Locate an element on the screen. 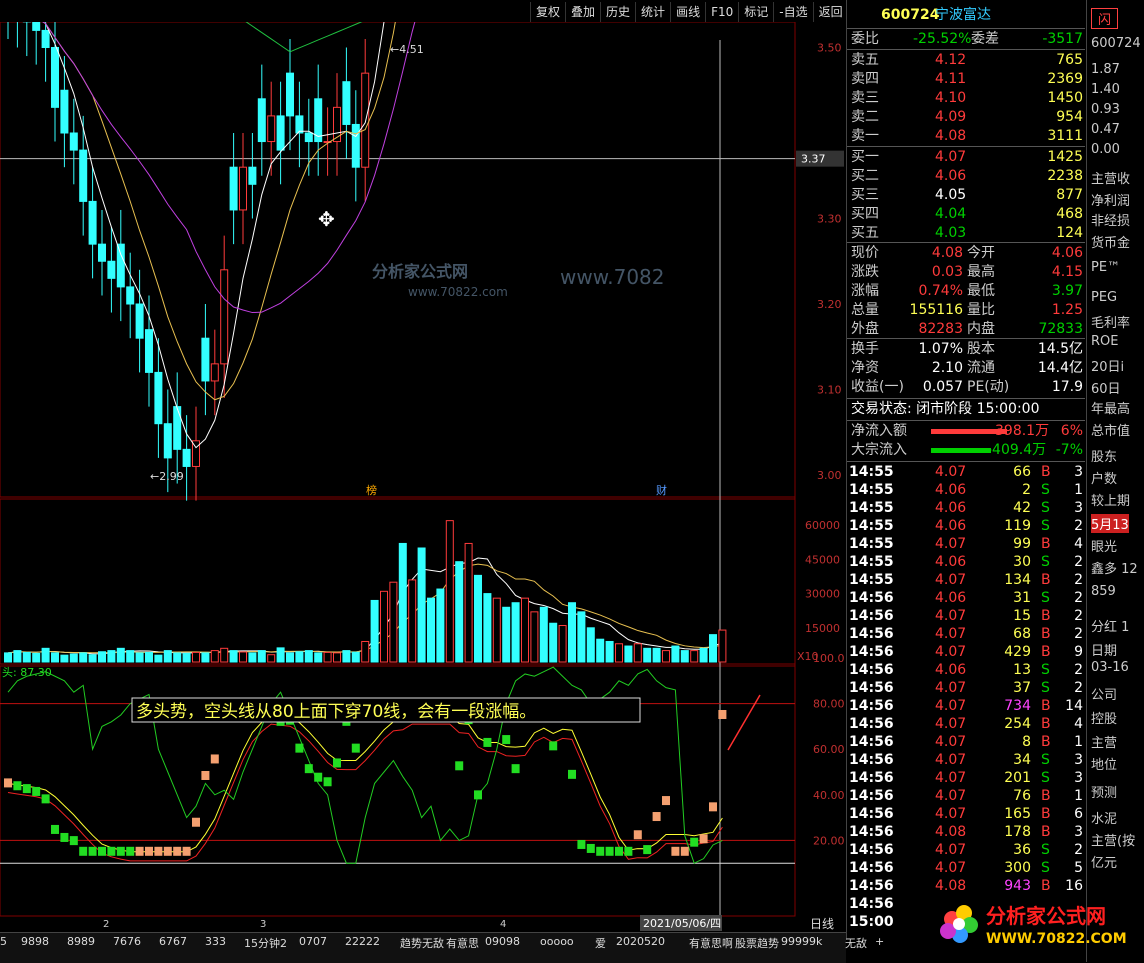  toolbar-stats: 统计 is located at coordinates (652, 12).